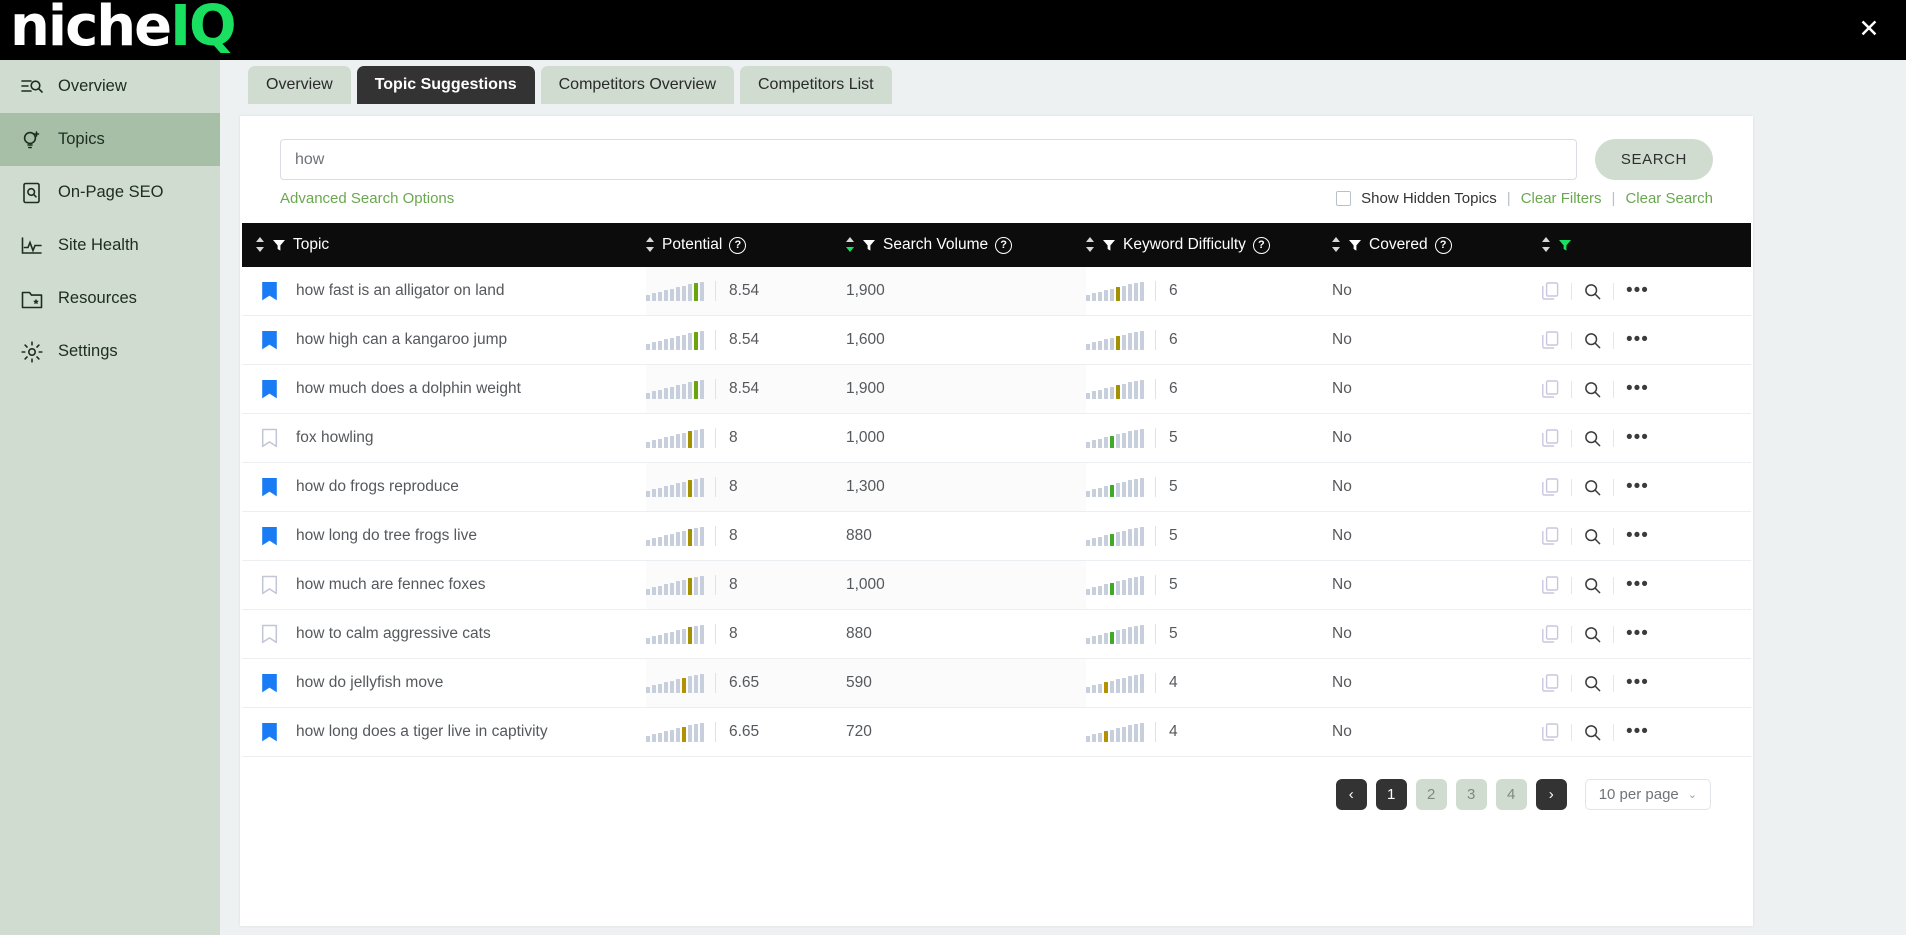  Describe the element at coordinates (1336, 245) in the screenshot. I see `sort-toggle-covered` at that location.